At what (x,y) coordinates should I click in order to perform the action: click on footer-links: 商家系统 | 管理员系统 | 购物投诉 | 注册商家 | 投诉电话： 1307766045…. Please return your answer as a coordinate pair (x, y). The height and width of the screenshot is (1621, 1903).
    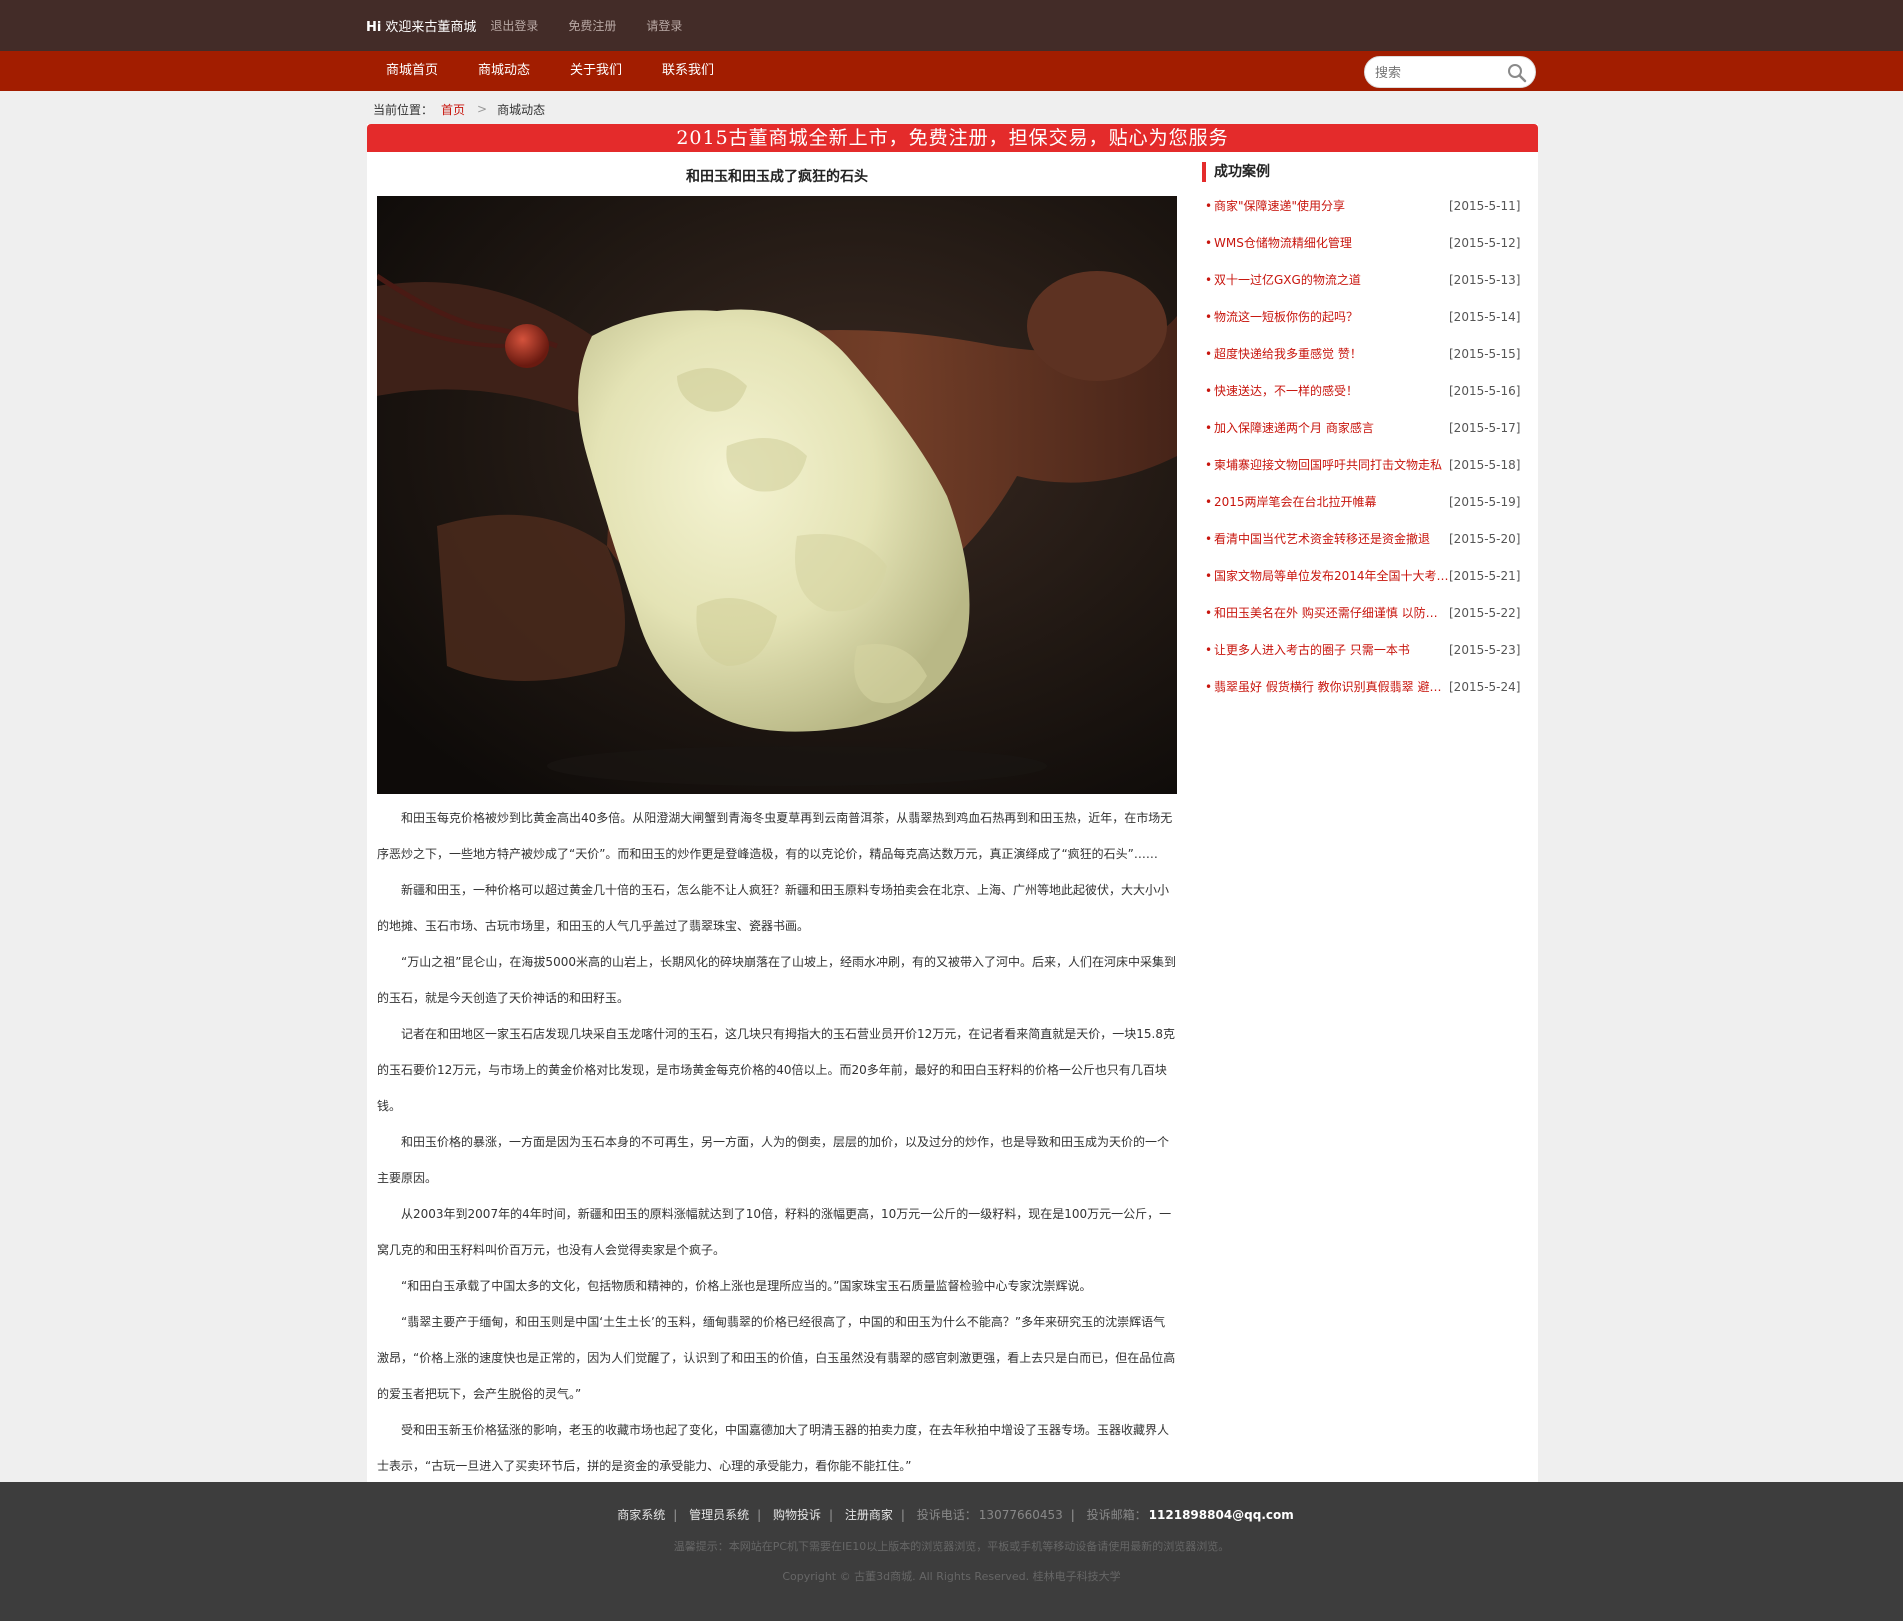
    Looking at the image, I should click on (955, 1515).